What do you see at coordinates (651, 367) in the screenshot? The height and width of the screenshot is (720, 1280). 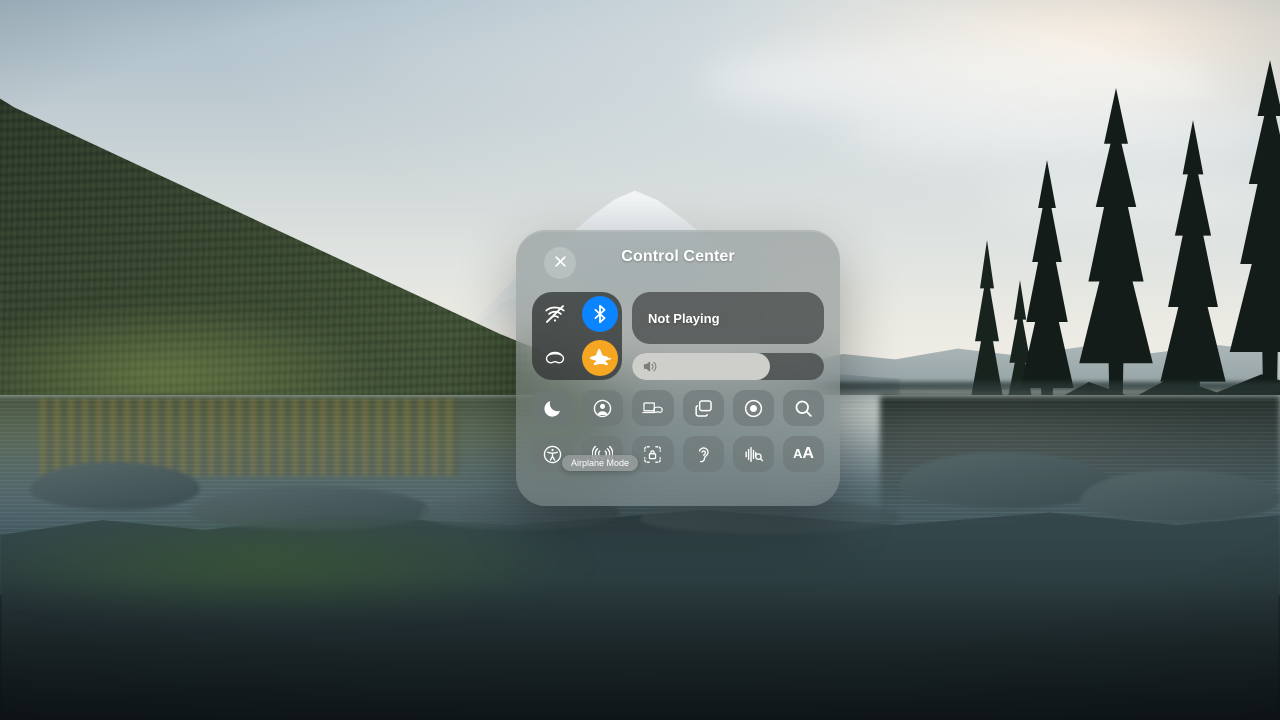 I see `speaker-wave-icon` at bounding box center [651, 367].